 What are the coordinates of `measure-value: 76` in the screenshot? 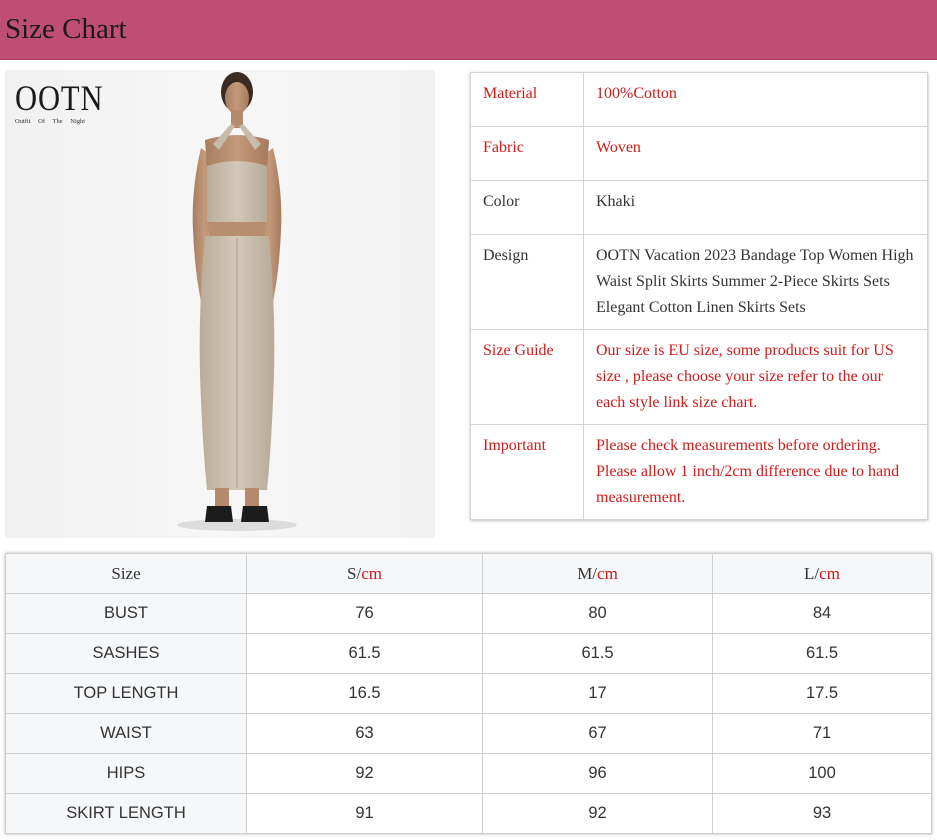 It's located at (364, 613).